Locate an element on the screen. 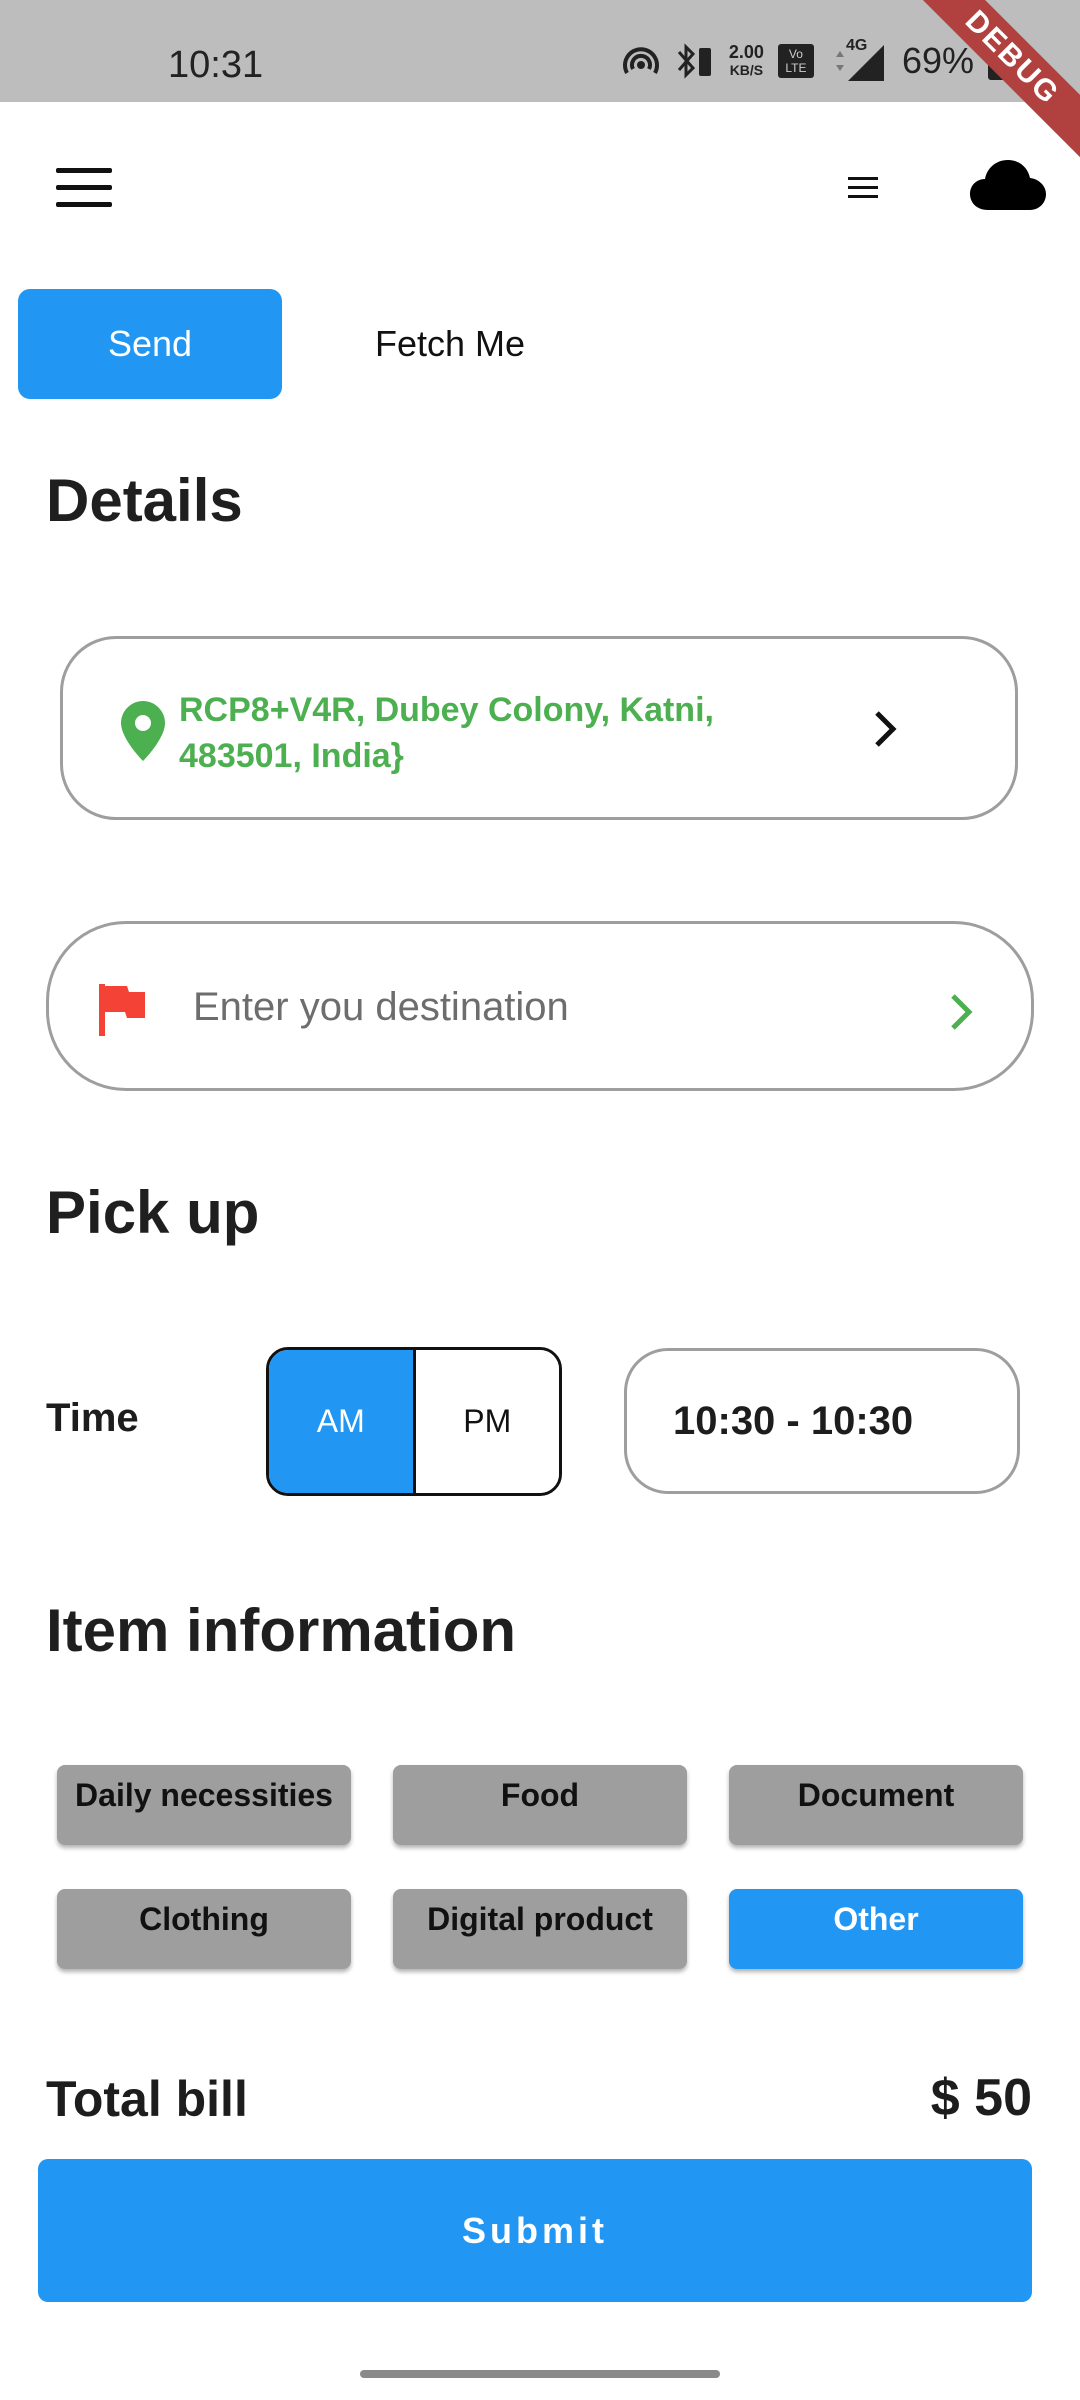 This screenshot has width=1080, height=2400. category-chip-food: Food is located at coordinates (540, 1805).